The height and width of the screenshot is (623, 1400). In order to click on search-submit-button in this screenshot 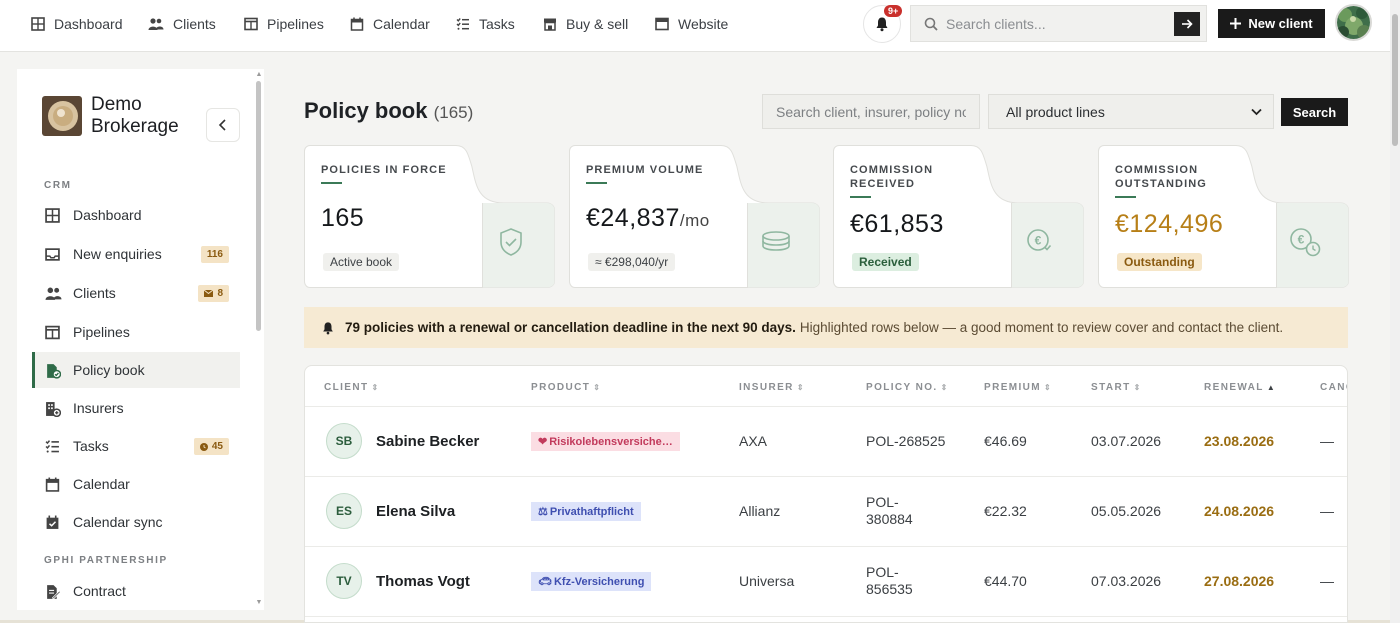, I will do `click(1187, 24)`.